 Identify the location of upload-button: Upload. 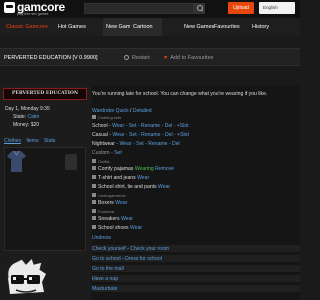
(241, 8).